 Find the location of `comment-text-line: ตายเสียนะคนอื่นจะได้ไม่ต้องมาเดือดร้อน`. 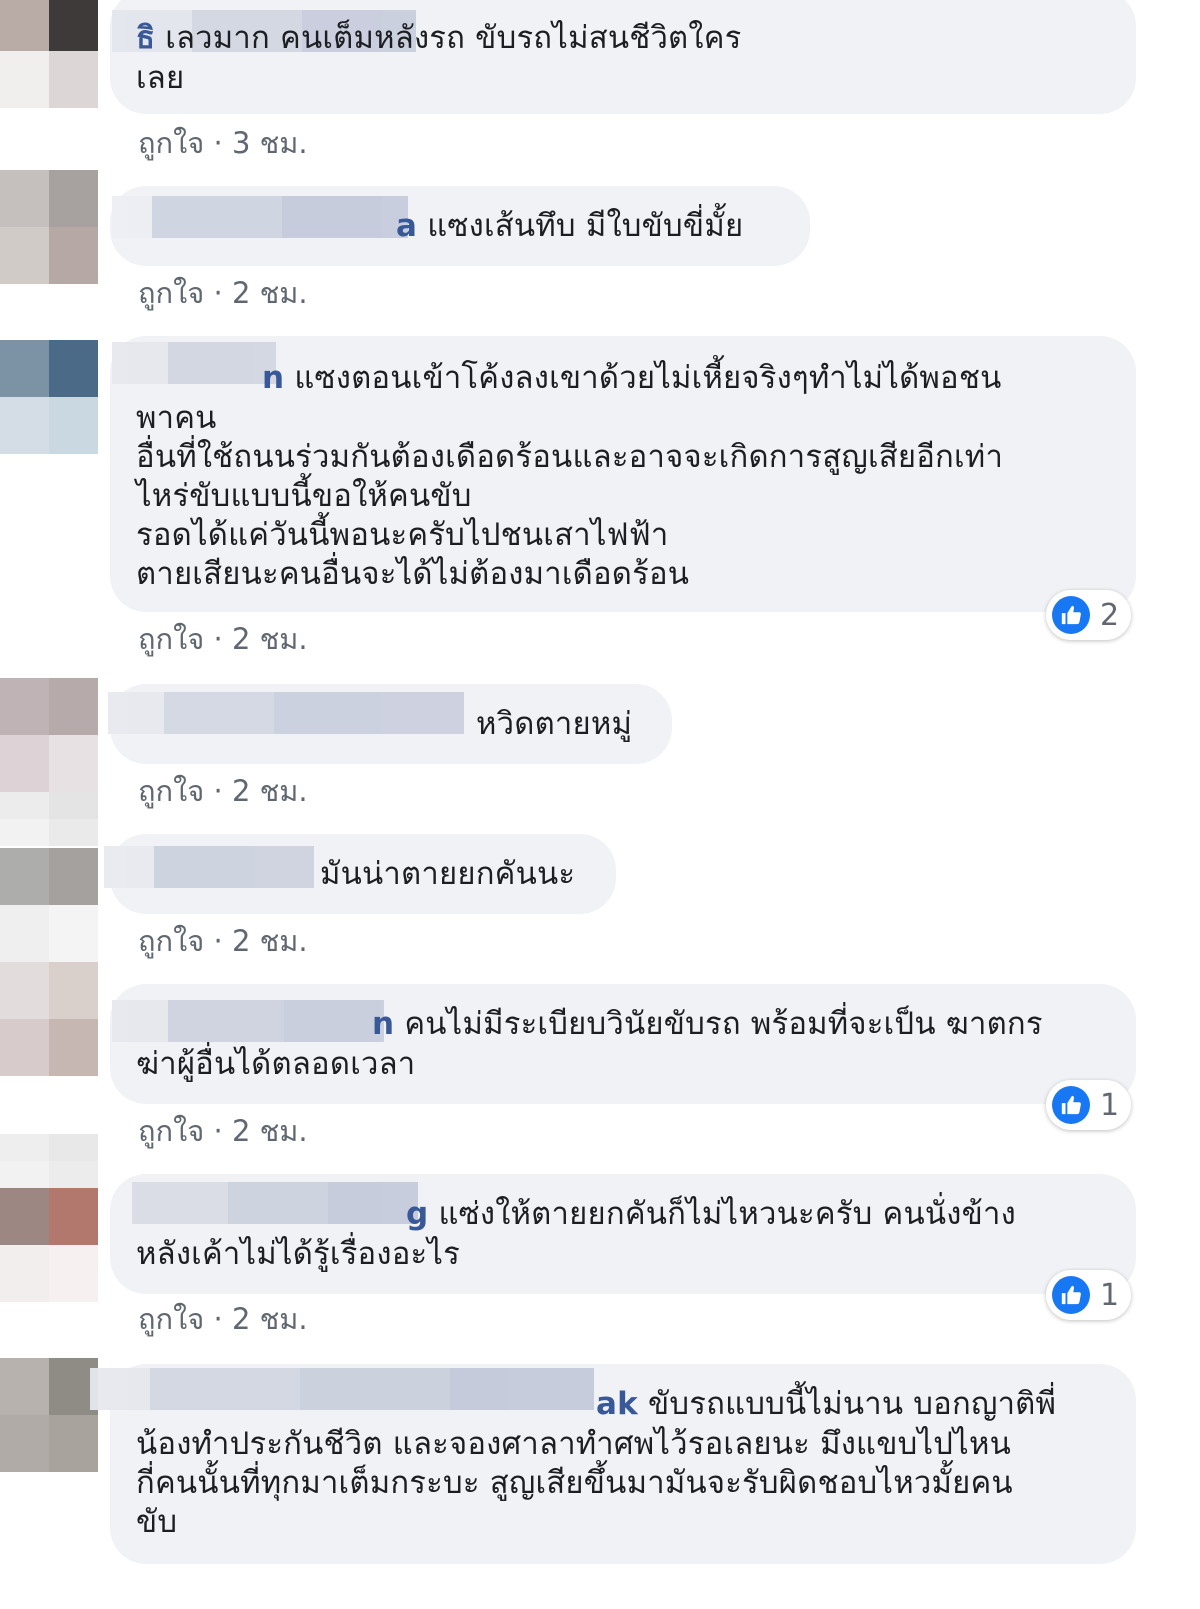

comment-text-line: ตายเสียนะคนอื่นจะได้ไม่ต้องมาเดือดร้อน is located at coordinates (413, 574).